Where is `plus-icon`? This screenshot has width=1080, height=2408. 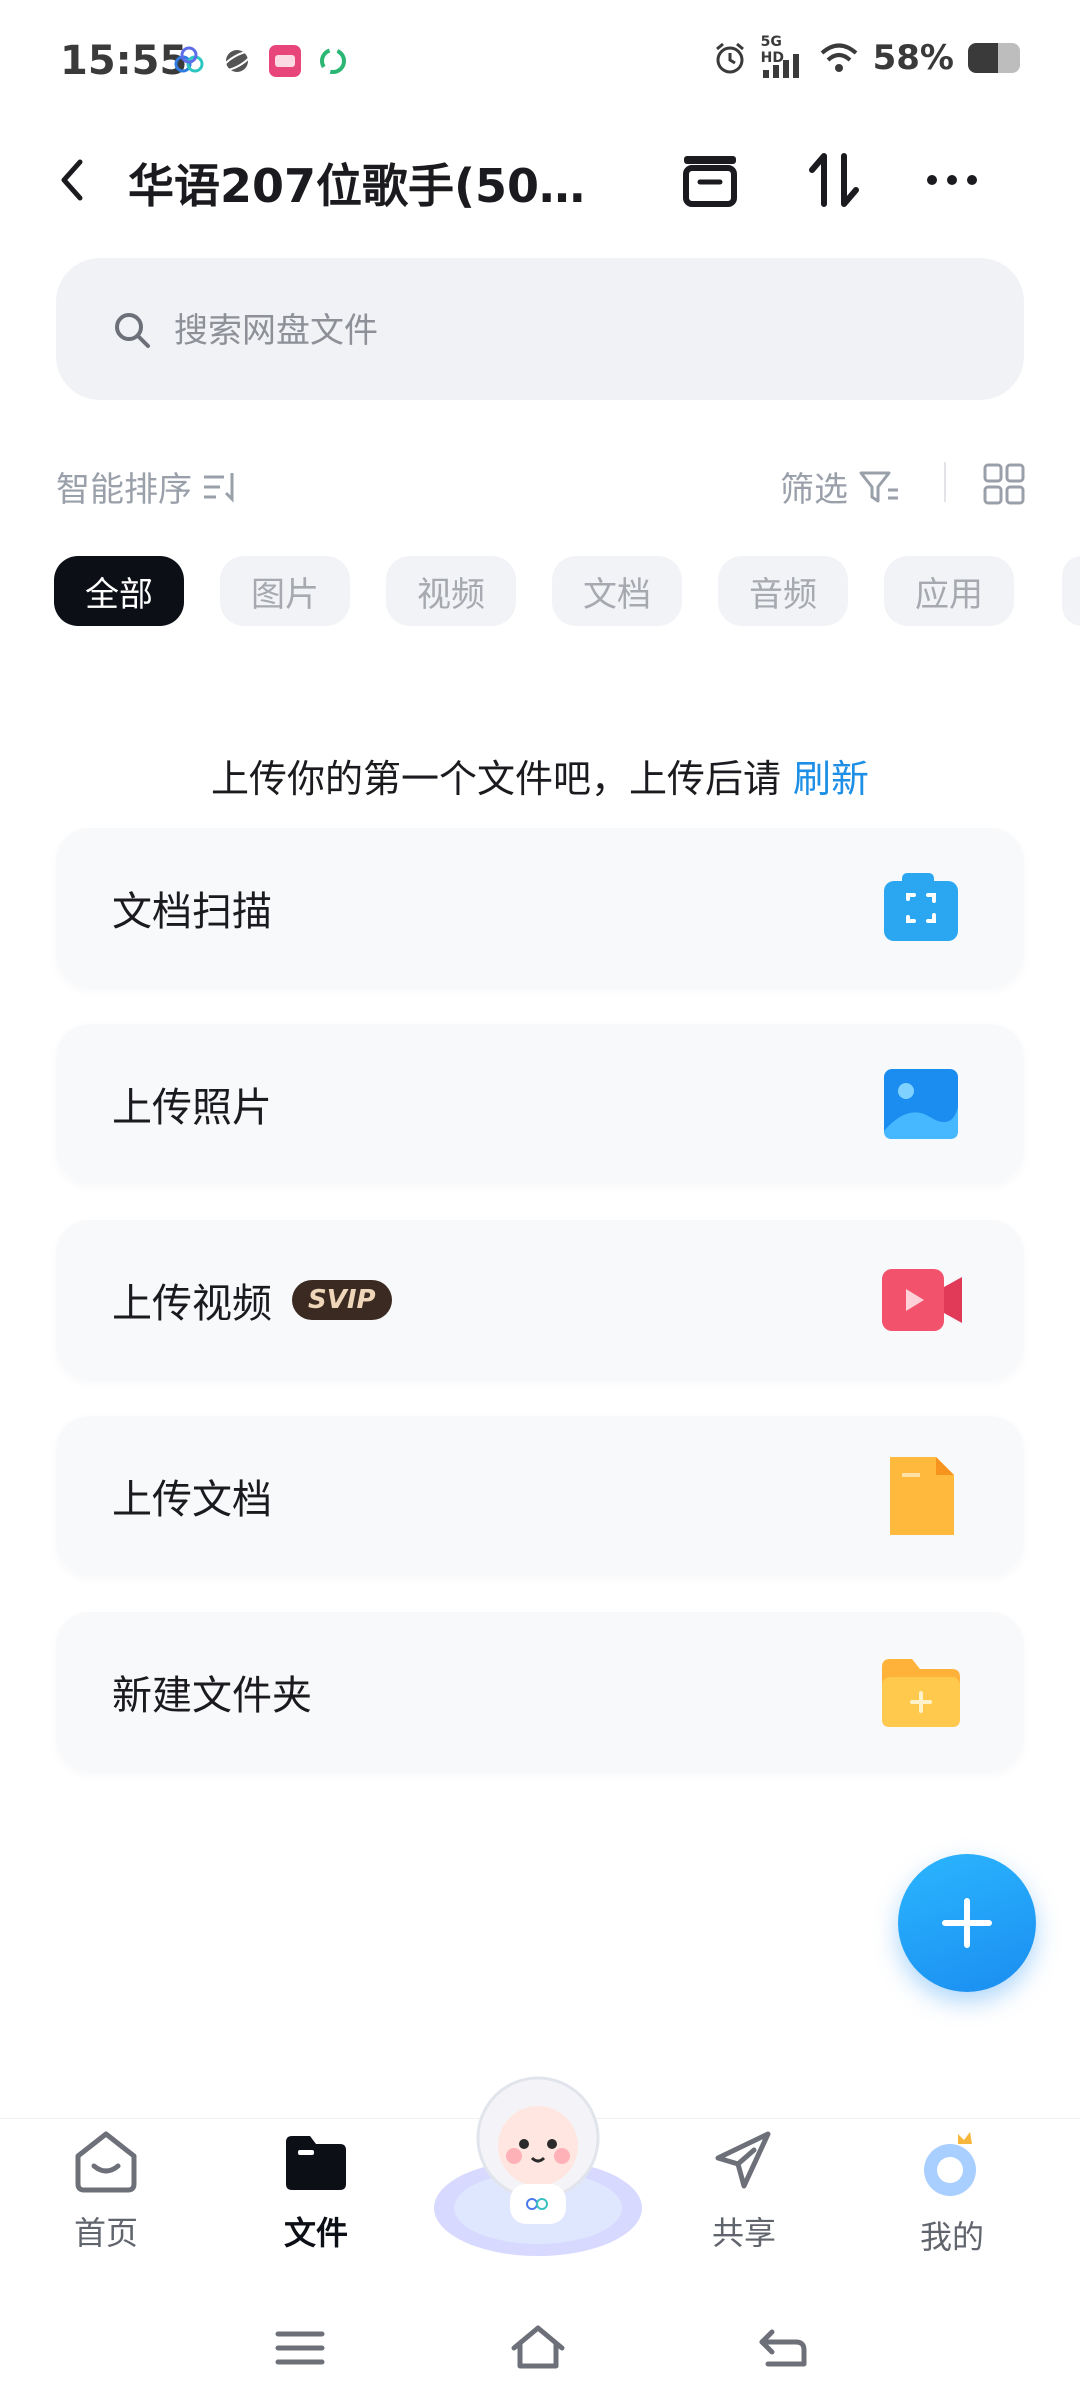
plus-icon is located at coordinates (967, 1923).